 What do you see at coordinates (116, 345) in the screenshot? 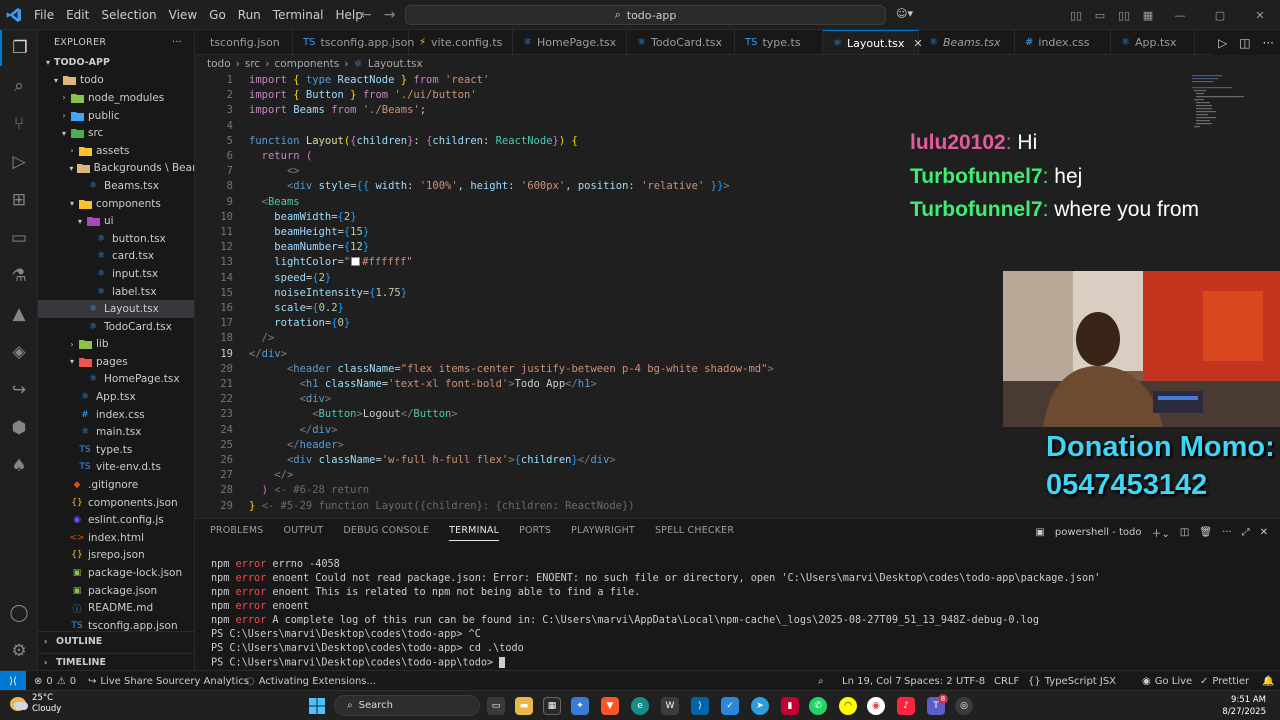
I see `folder-item: › lib` at bounding box center [116, 345].